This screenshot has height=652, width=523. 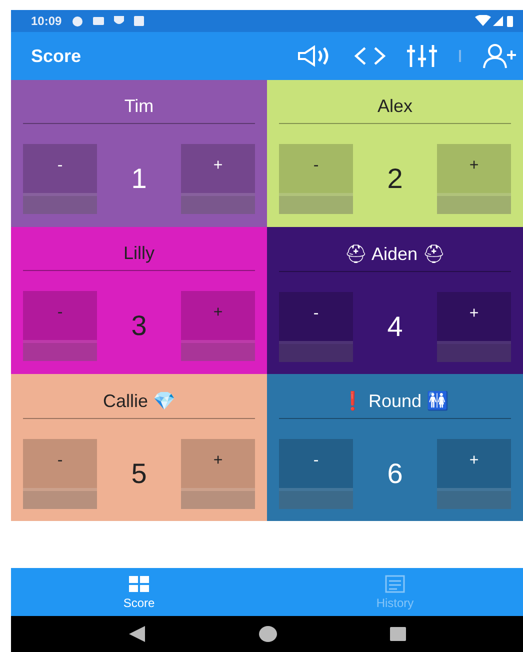 What do you see at coordinates (139, 106) in the screenshot?
I see `player-name: Tim` at bounding box center [139, 106].